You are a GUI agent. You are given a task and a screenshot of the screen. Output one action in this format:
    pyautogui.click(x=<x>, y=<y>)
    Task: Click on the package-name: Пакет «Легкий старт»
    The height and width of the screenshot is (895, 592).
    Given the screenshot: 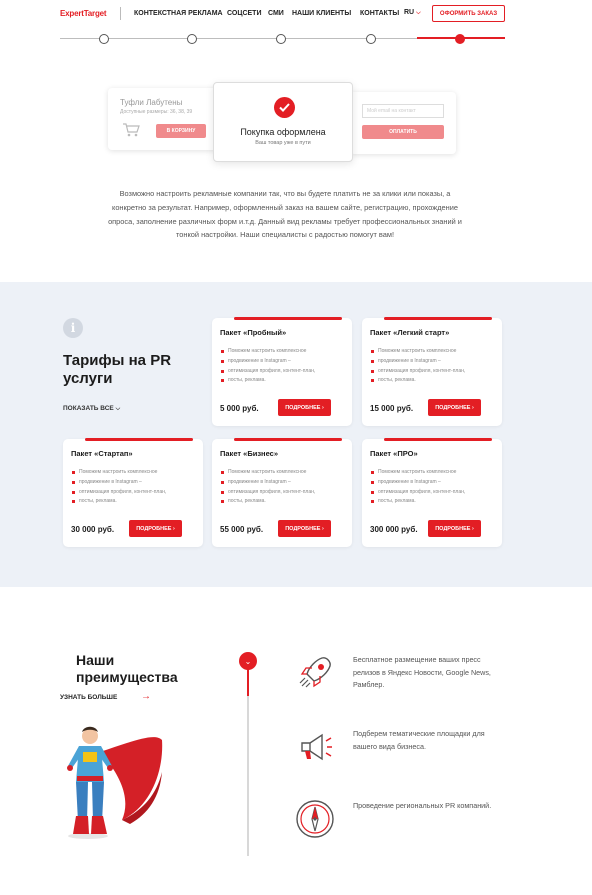 What is the action you would take?
    pyautogui.click(x=410, y=332)
    